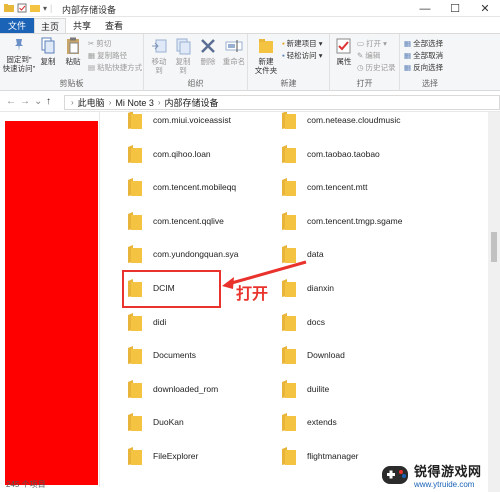  What do you see at coordinates (183, 56) in the screenshot?
I see `copy-to-button: 复制到` at bounding box center [183, 56].